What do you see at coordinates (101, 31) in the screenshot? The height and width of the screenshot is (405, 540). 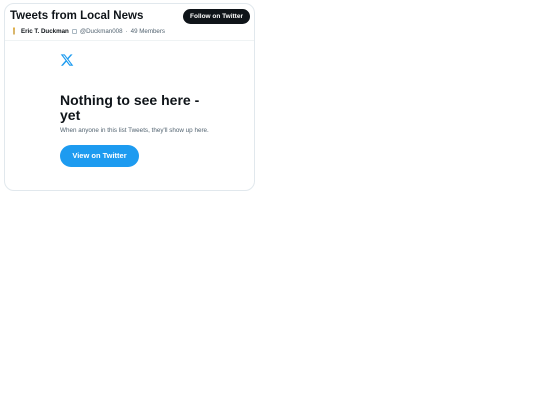 I see `owner-handle: @Duckman008` at bounding box center [101, 31].